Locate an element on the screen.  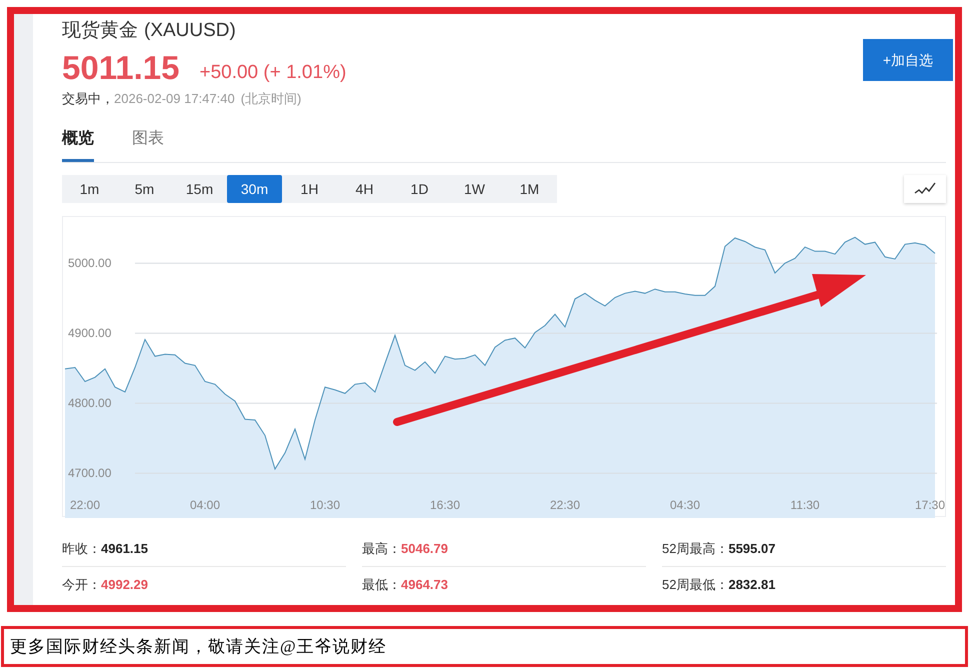
x-axis-label: 22:00 is located at coordinates (85, 505).